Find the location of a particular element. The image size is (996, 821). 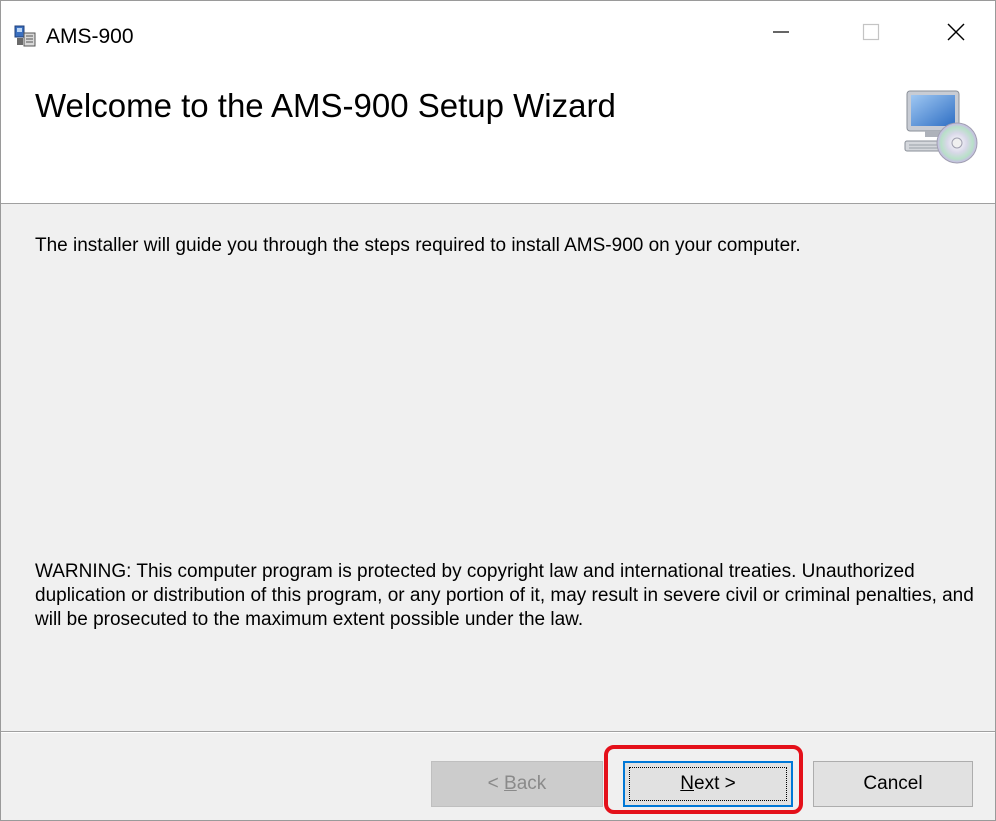

maximize-button is located at coordinates (871, 34).